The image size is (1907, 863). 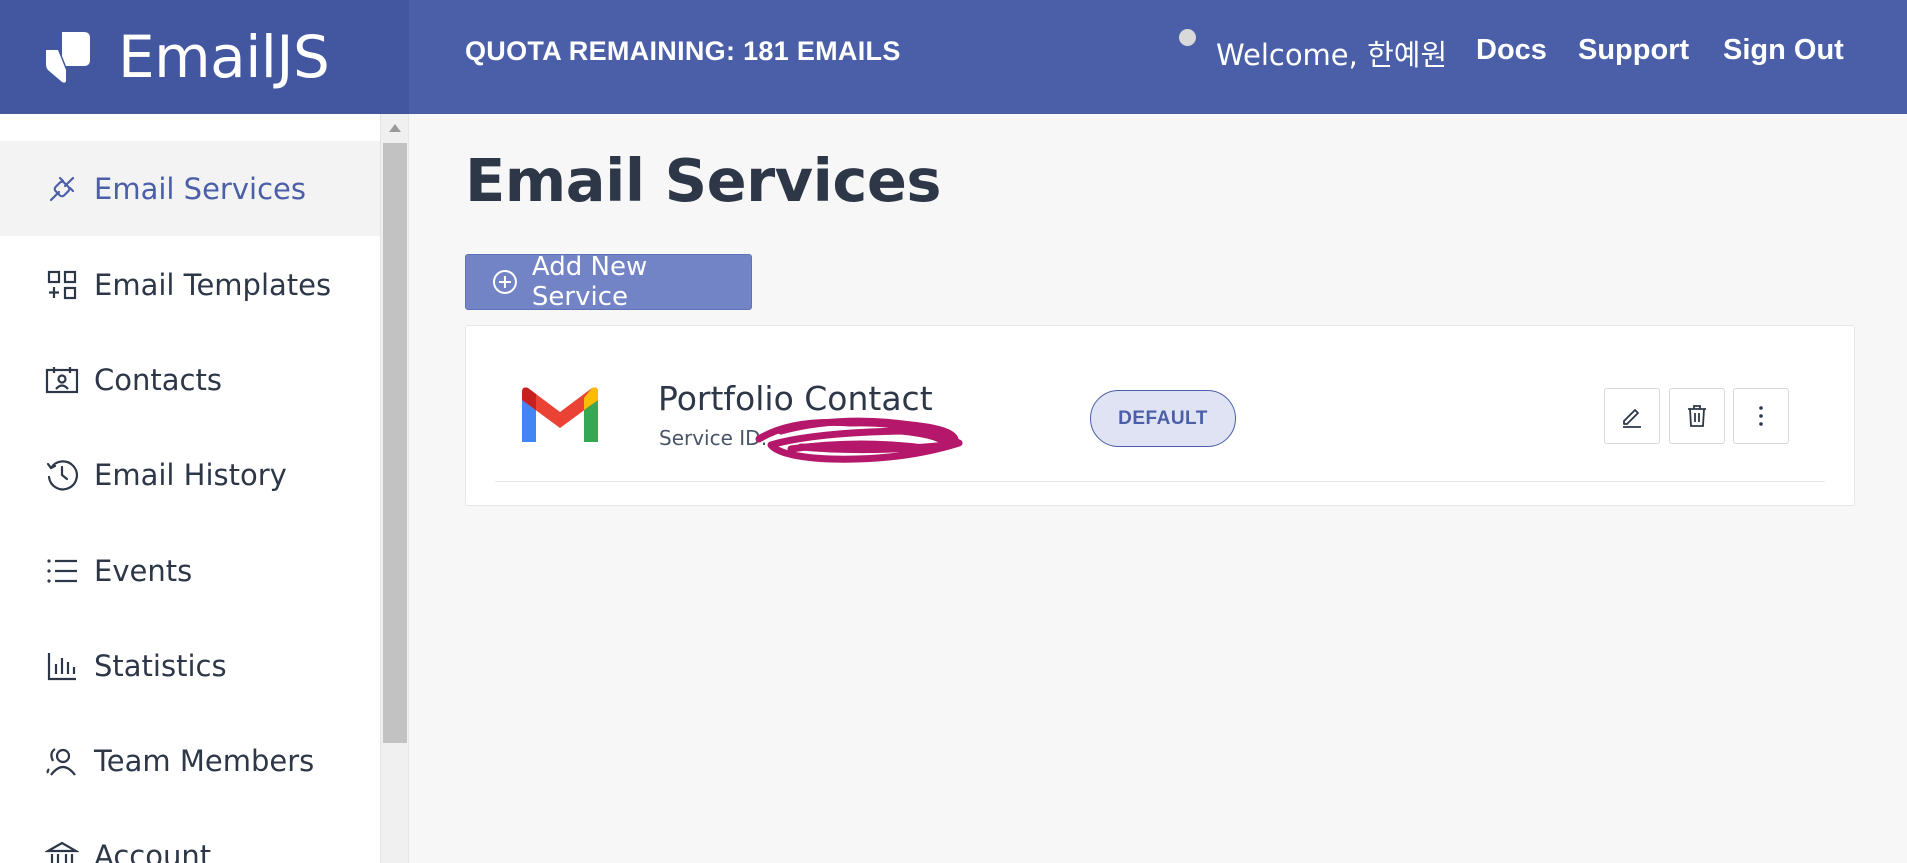 I want to click on sidebar-item-label: Email Templates, so click(x=213, y=284).